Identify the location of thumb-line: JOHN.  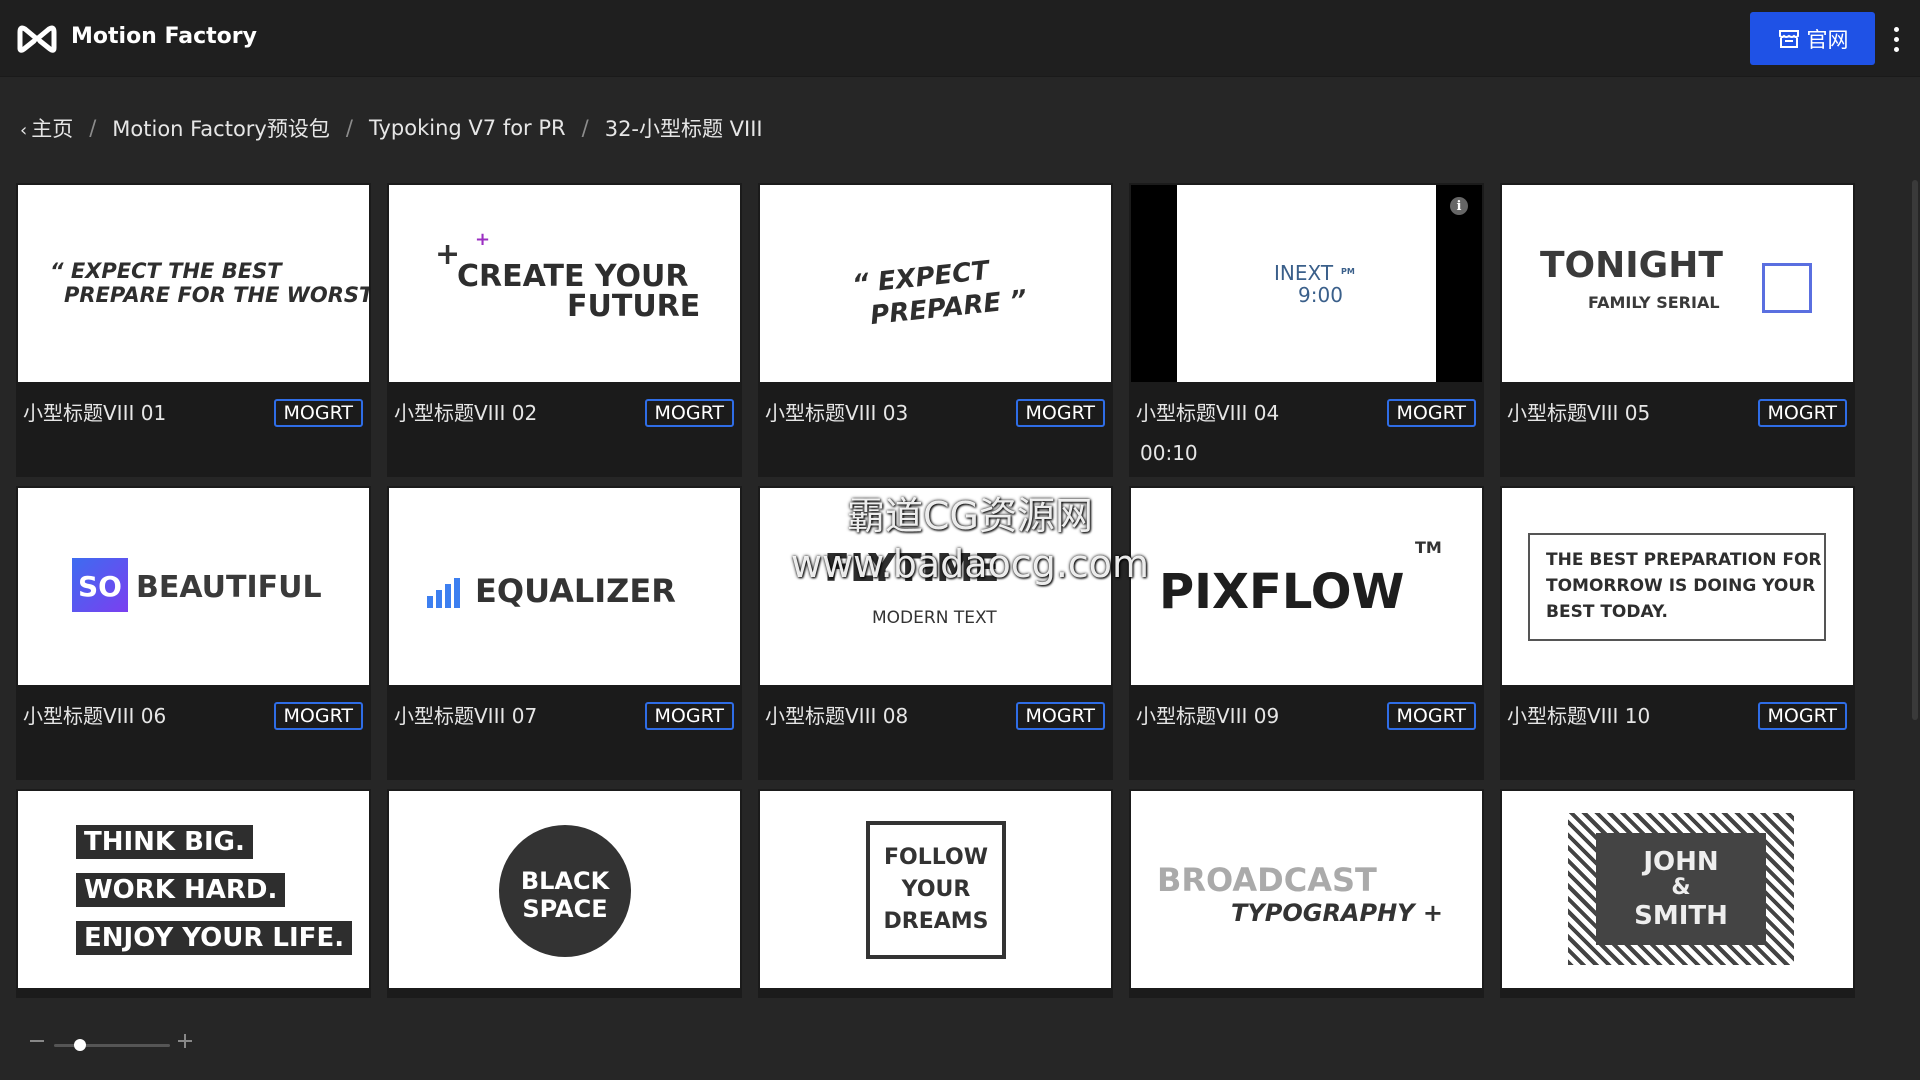
(1681, 862).